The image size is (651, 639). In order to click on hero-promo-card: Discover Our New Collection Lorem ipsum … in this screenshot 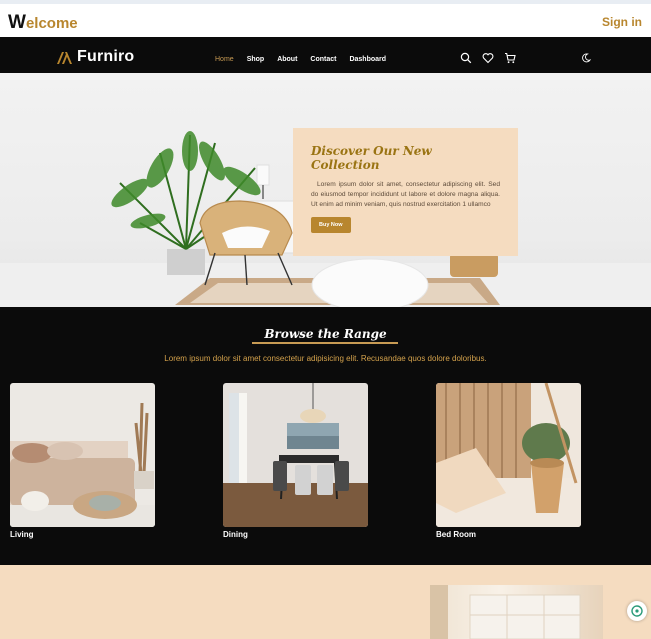, I will do `click(405, 192)`.